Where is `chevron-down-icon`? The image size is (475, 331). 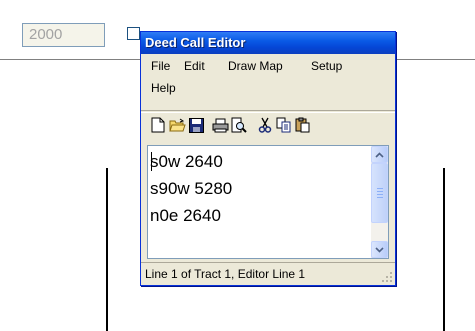
chevron-down-icon is located at coordinates (379, 249).